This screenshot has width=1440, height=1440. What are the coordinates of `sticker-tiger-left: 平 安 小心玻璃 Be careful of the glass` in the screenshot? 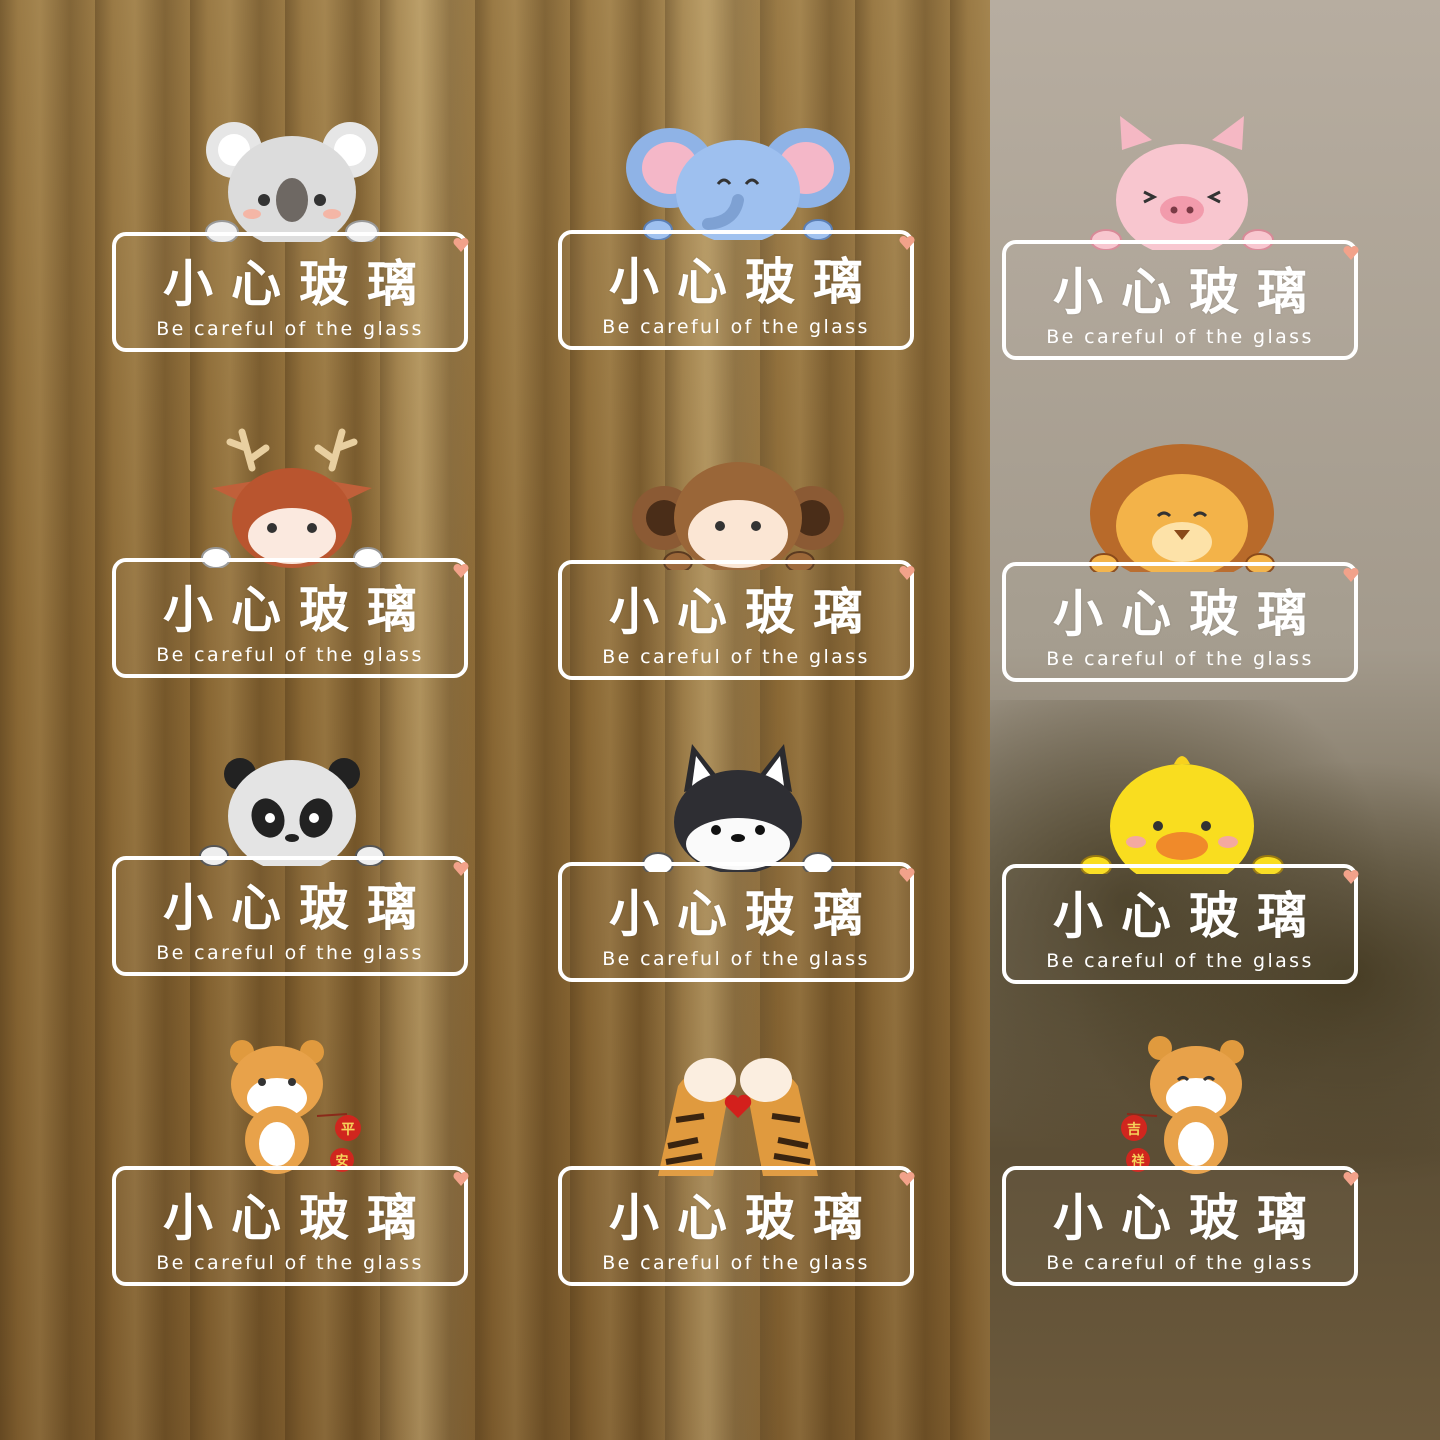 It's located at (293, 1161).